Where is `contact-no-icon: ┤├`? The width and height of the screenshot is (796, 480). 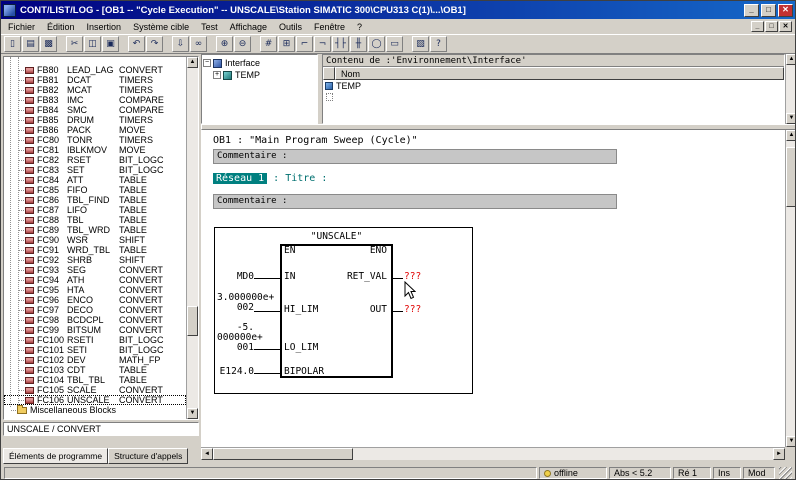
contact-no-icon: ┤├ is located at coordinates (340, 44).